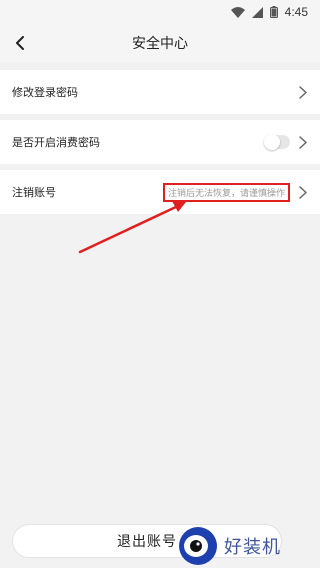  I want to click on payment-password-row: 是否开启消费密码, so click(160, 145).